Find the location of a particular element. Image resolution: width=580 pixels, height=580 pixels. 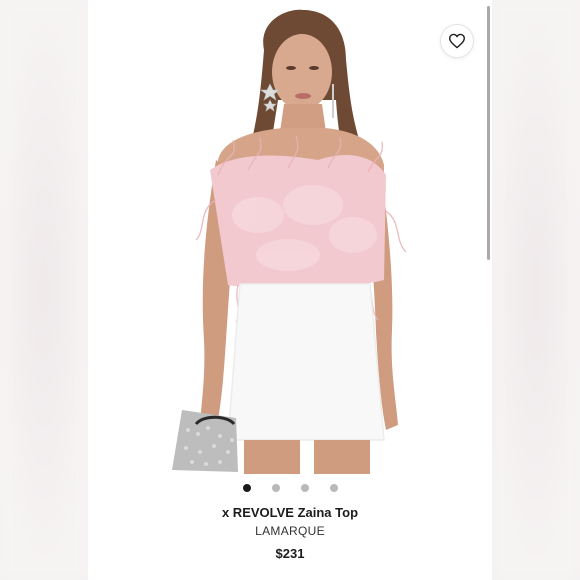

product-price: $231 is located at coordinates (290, 553).